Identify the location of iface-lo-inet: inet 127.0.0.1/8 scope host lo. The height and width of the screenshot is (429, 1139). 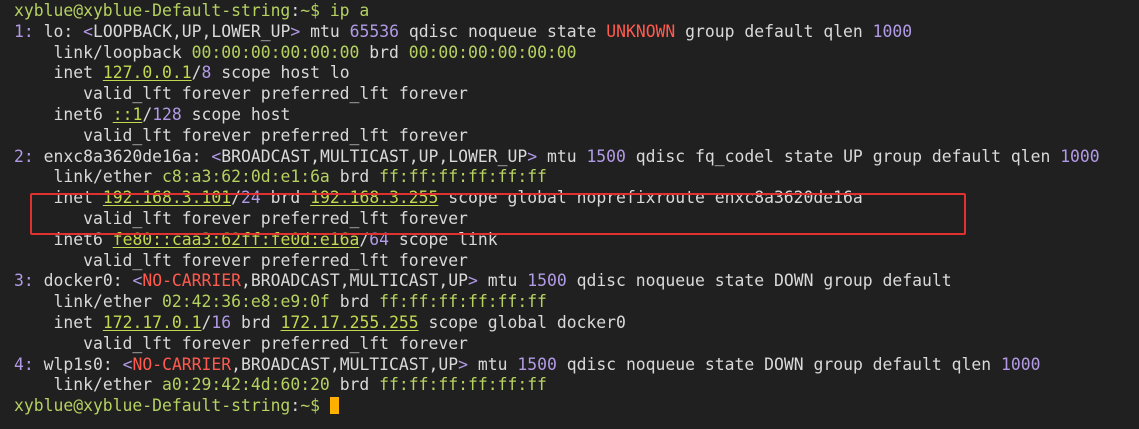
(201, 73).